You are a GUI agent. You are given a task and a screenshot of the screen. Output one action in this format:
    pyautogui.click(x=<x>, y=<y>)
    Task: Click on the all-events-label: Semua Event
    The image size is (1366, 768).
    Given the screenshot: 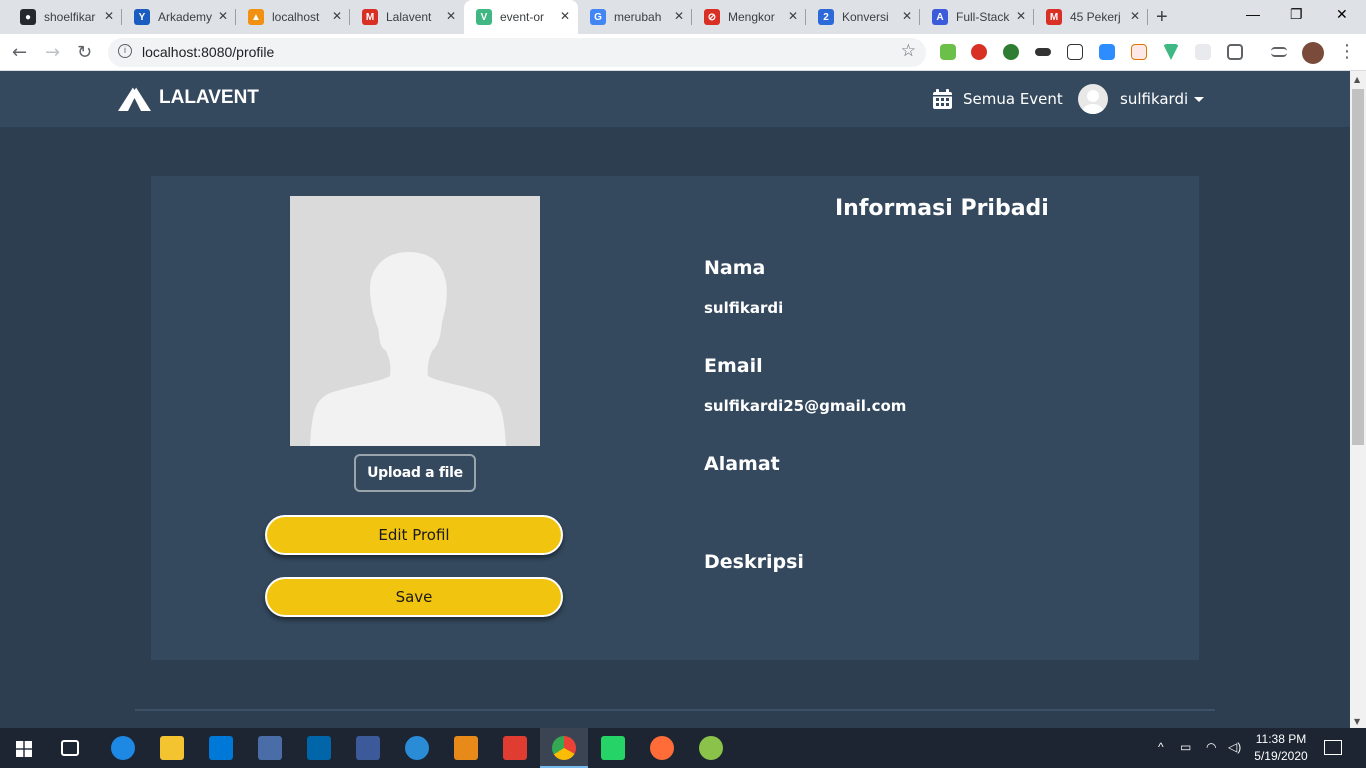 What is the action you would take?
    pyautogui.click(x=1013, y=99)
    